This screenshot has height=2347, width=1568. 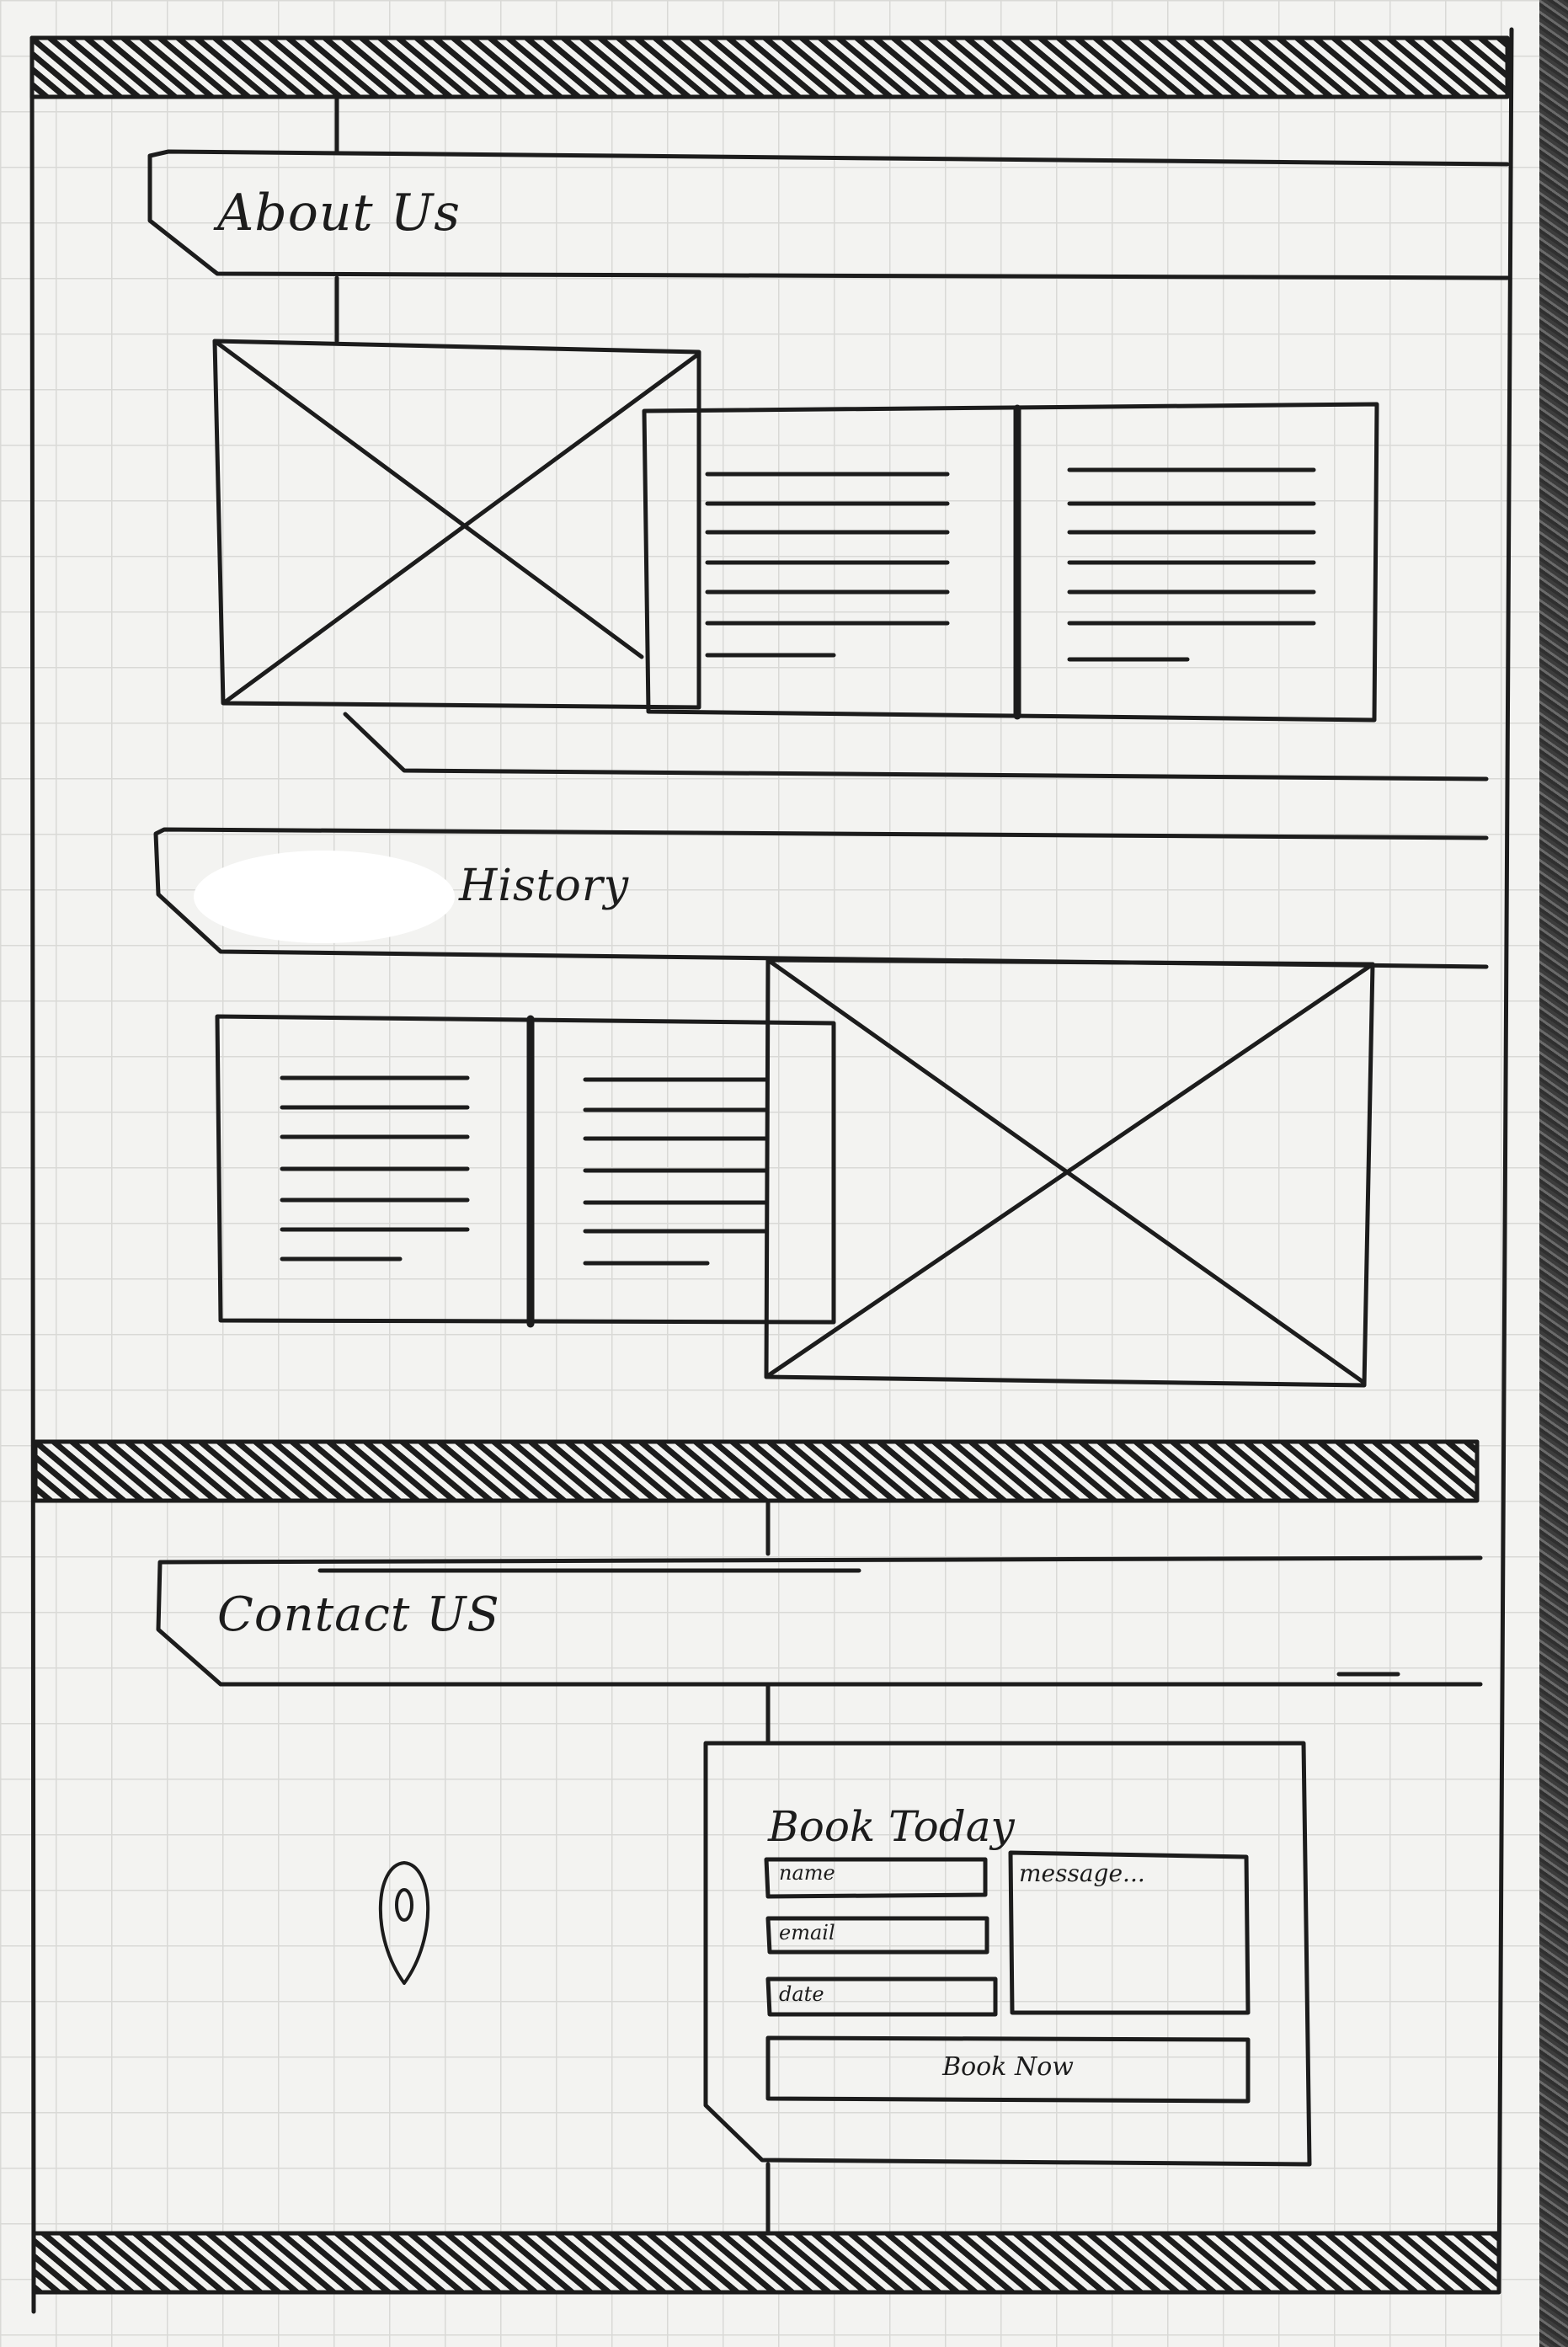 What do you see at coordinates (1069, 1173) in the screenshot?
I see `history-image-placeholder` at bounding box center [1069, 1173].